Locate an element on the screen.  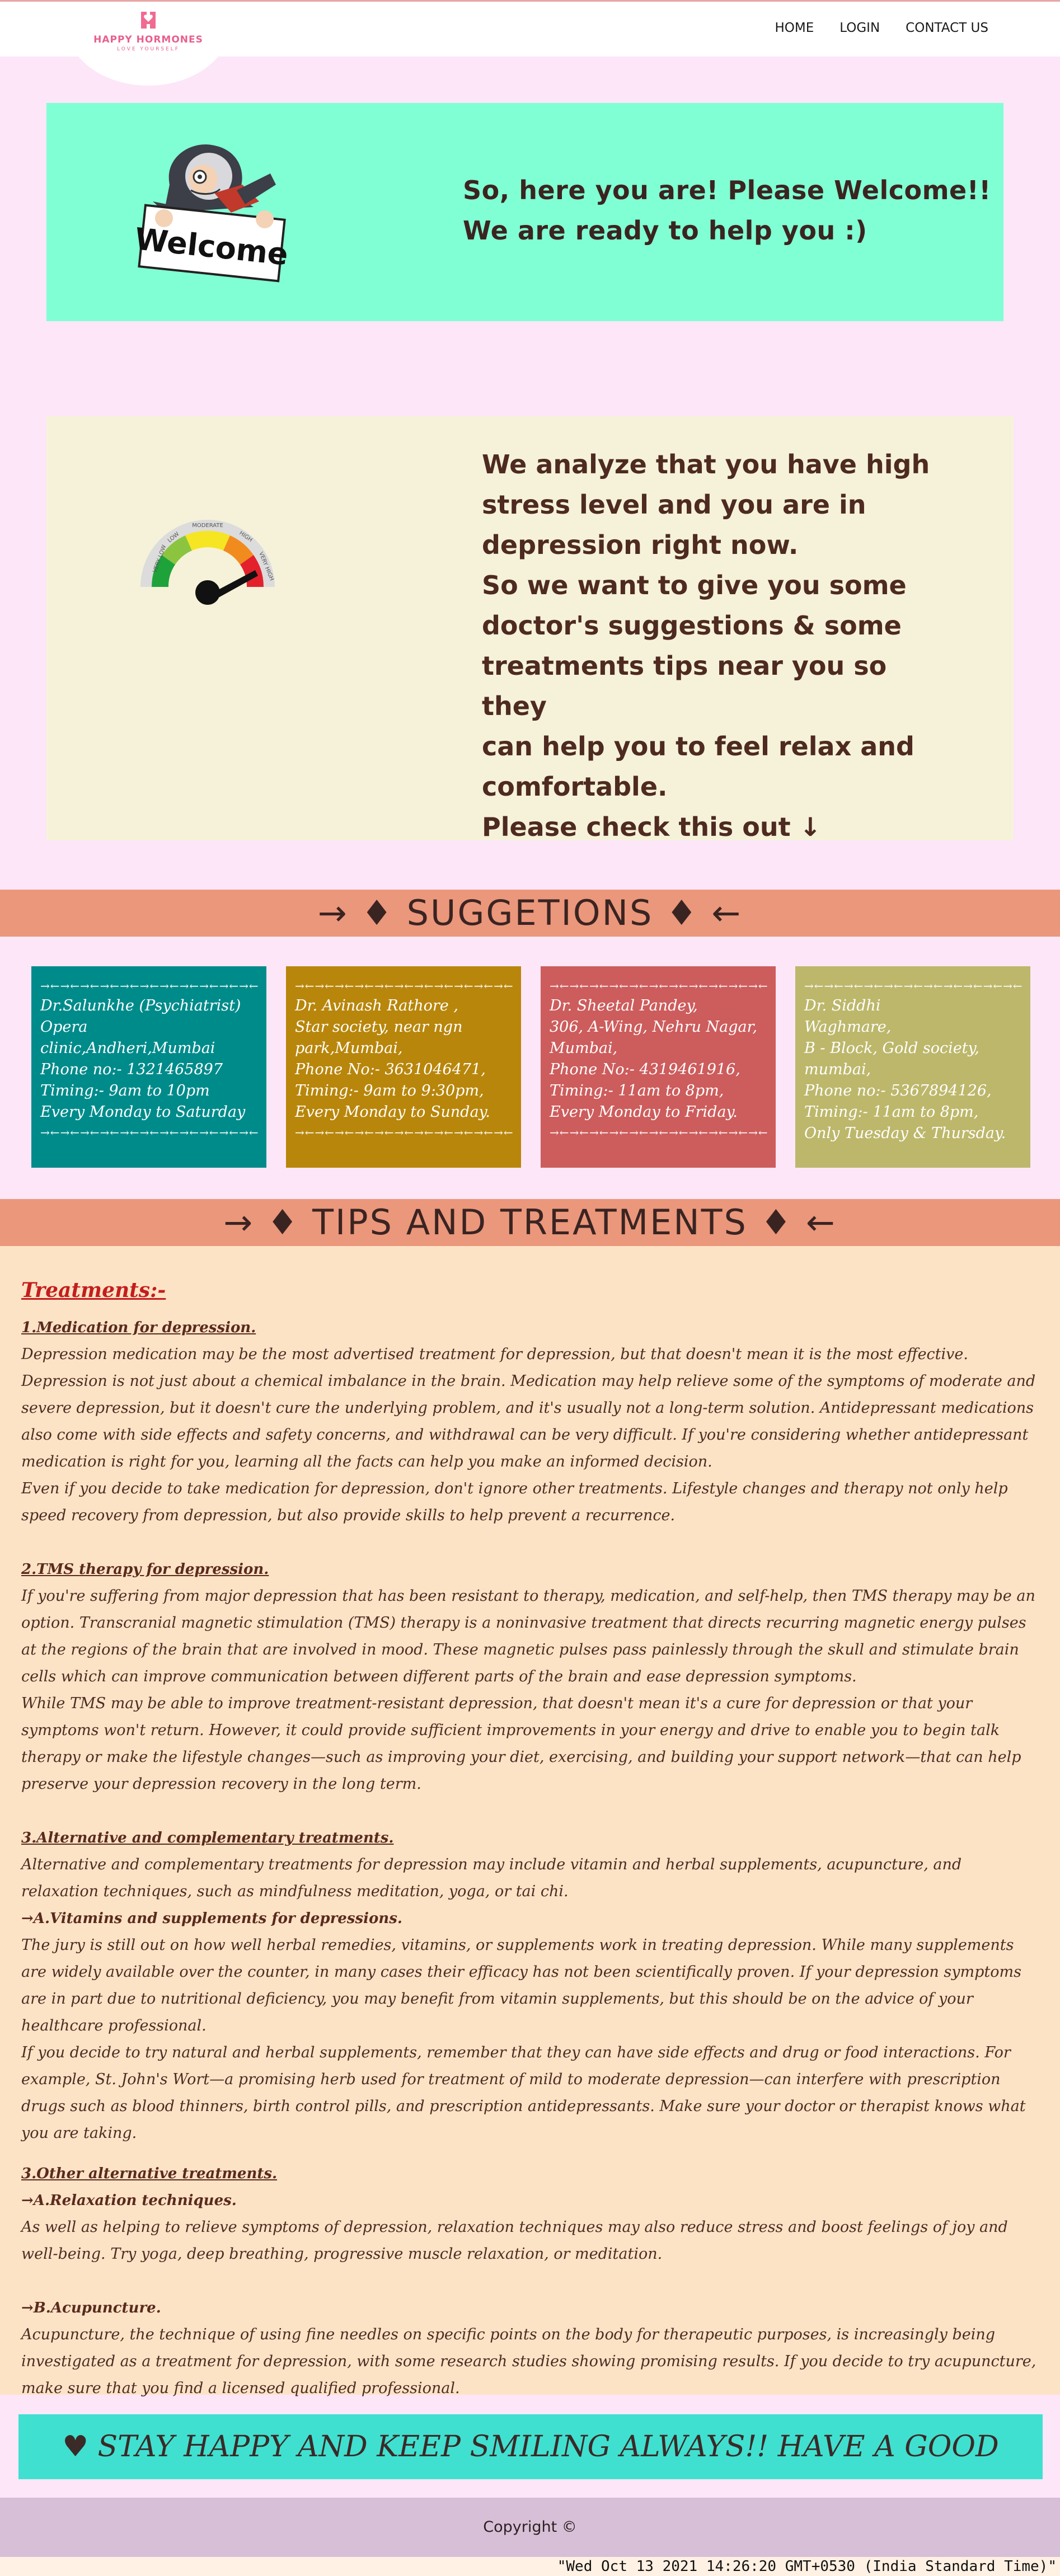
welcome-line-1: So, here you are! Please Welcome!! is located at coordinates (727, 190).